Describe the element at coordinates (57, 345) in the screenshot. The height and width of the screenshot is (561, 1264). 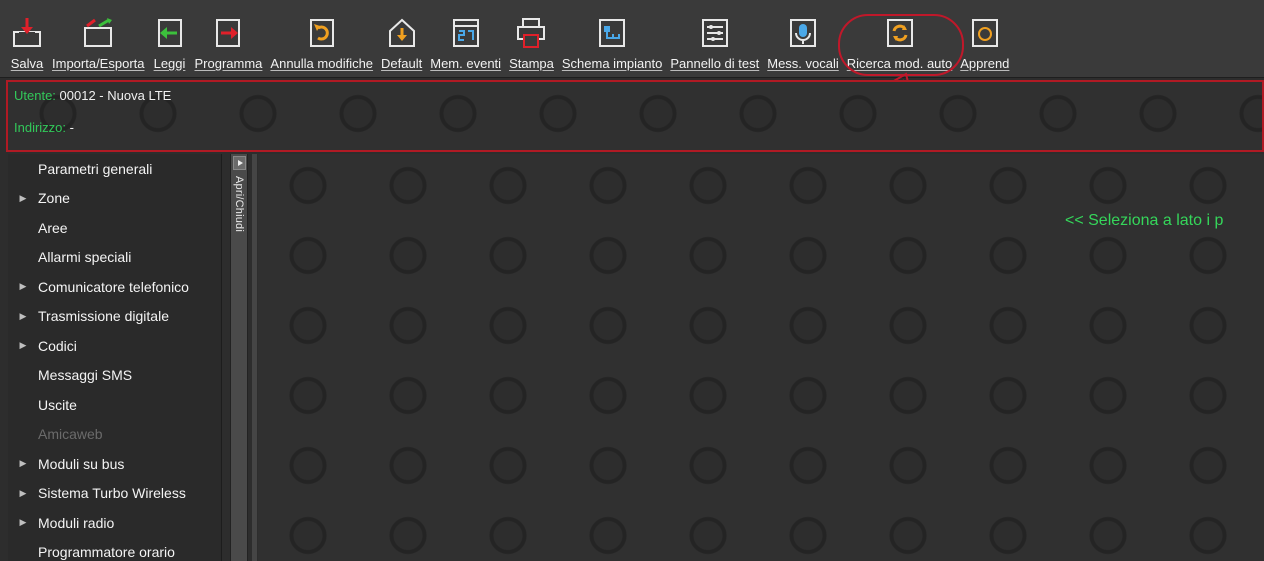
I see `sidebar-item-label: Codici` at that location.